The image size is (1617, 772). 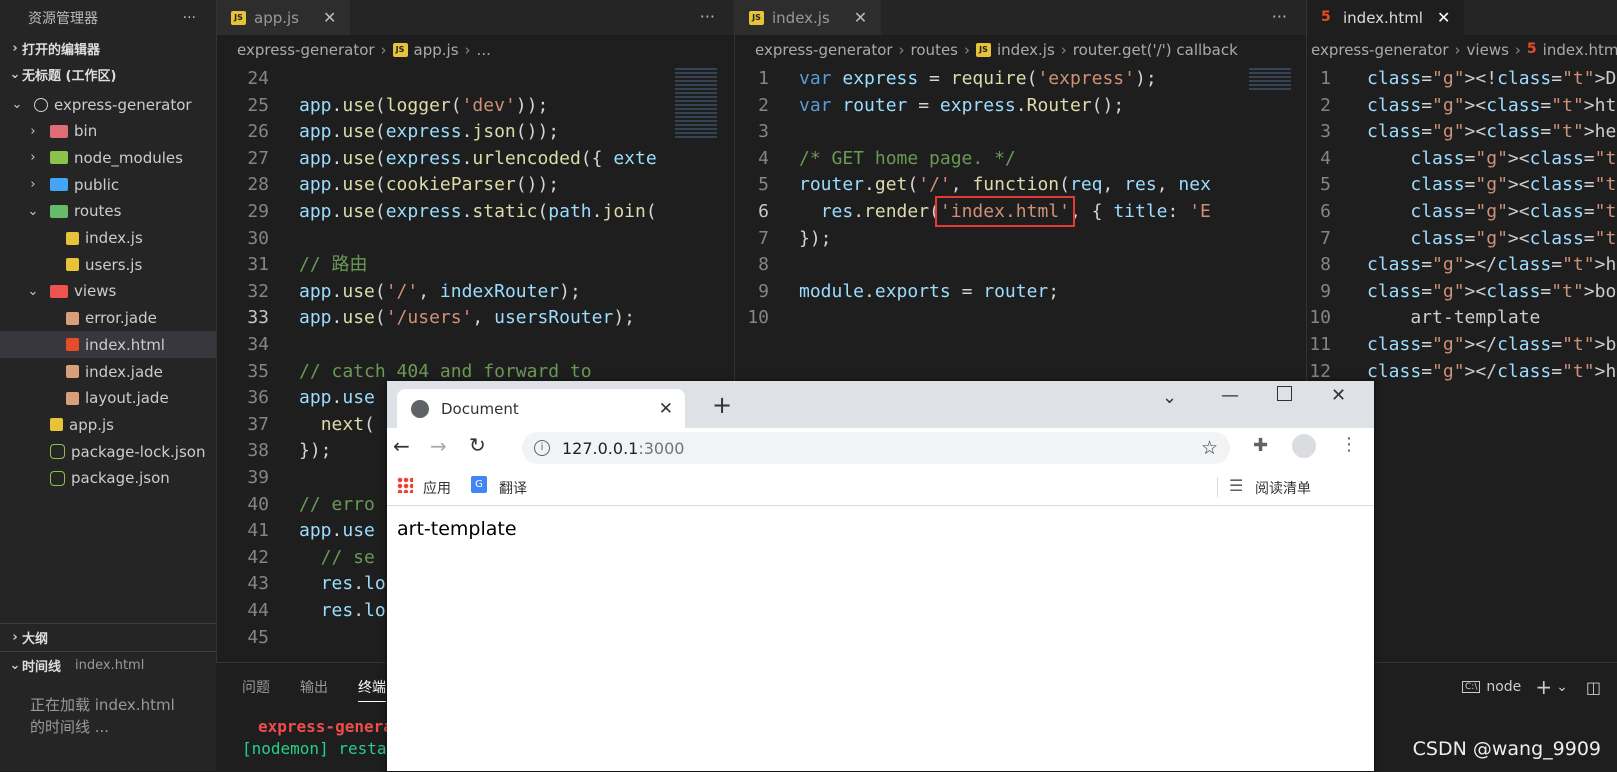 I want to click on tree-item: package-lock.json, so click(x=108, y=451).